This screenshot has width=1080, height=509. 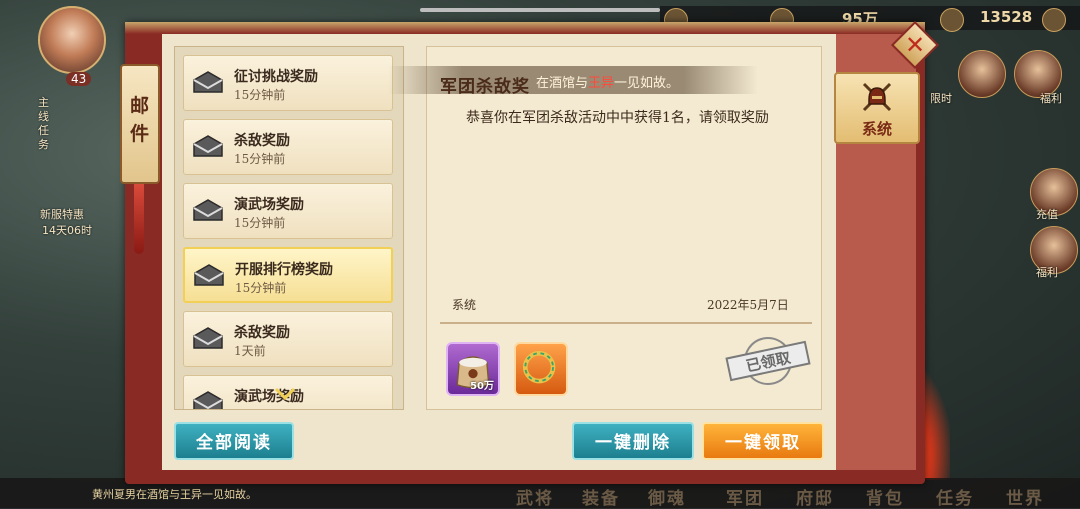 I want to click on divider, so click(x=626, y=323).